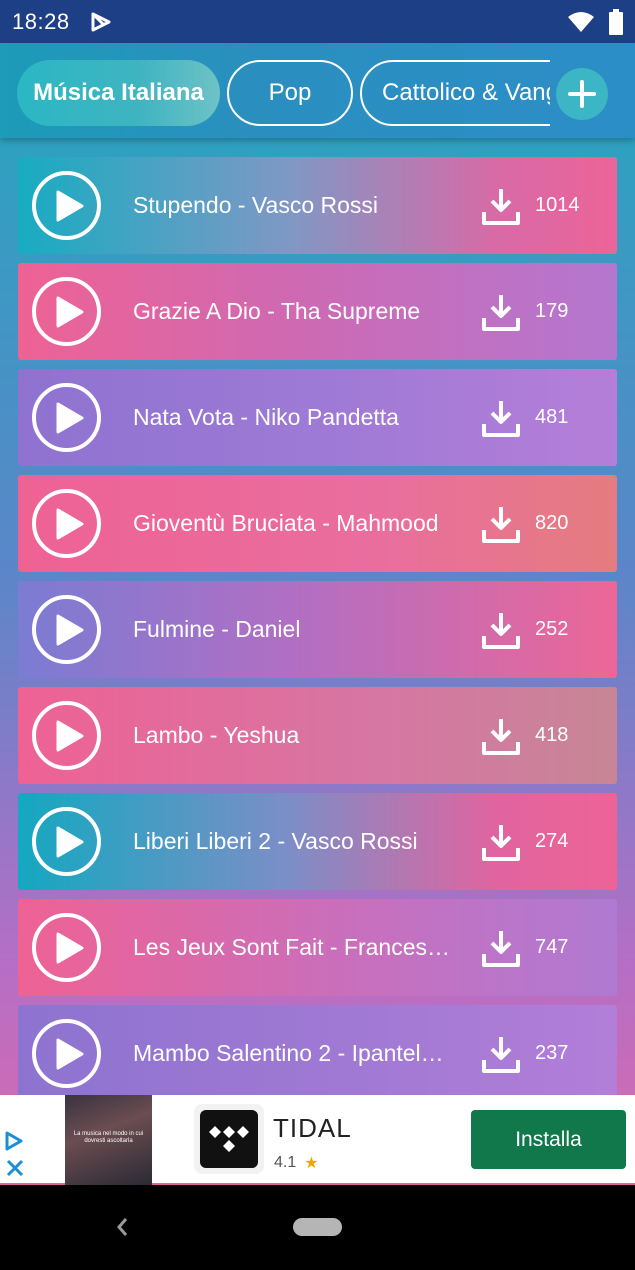 Image resolution: width=635 pixels, height=1270 pixels. I want to click on song-title: Liberi Liberi 2 - Vasco Rossi, so click(275, 841).